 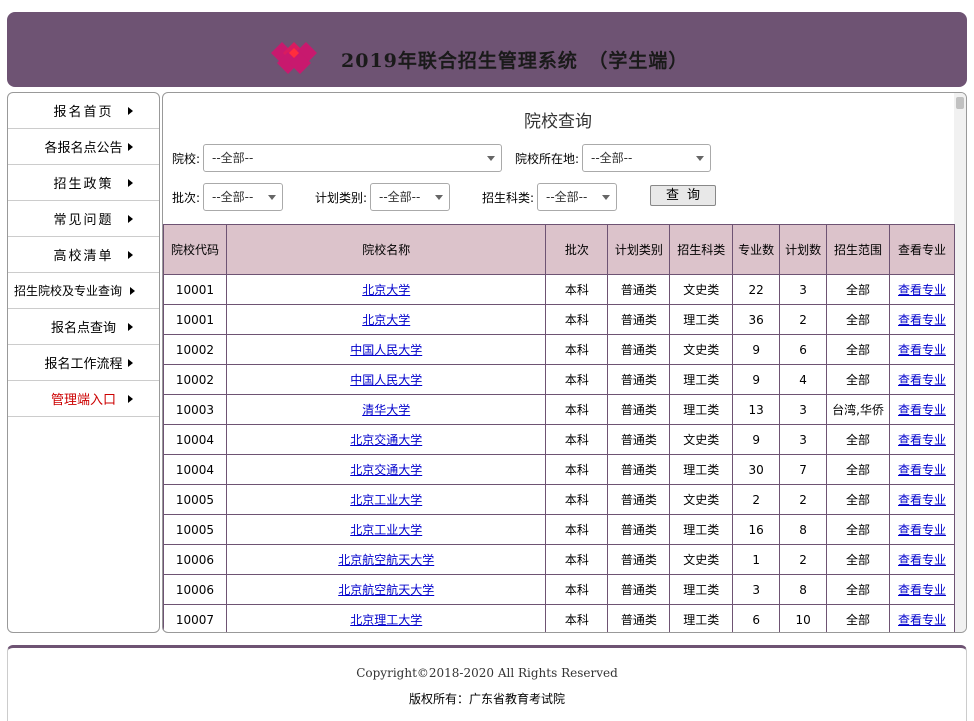 I want to click on school-name-link: 北京理工大学, so click(x=386, y=620).